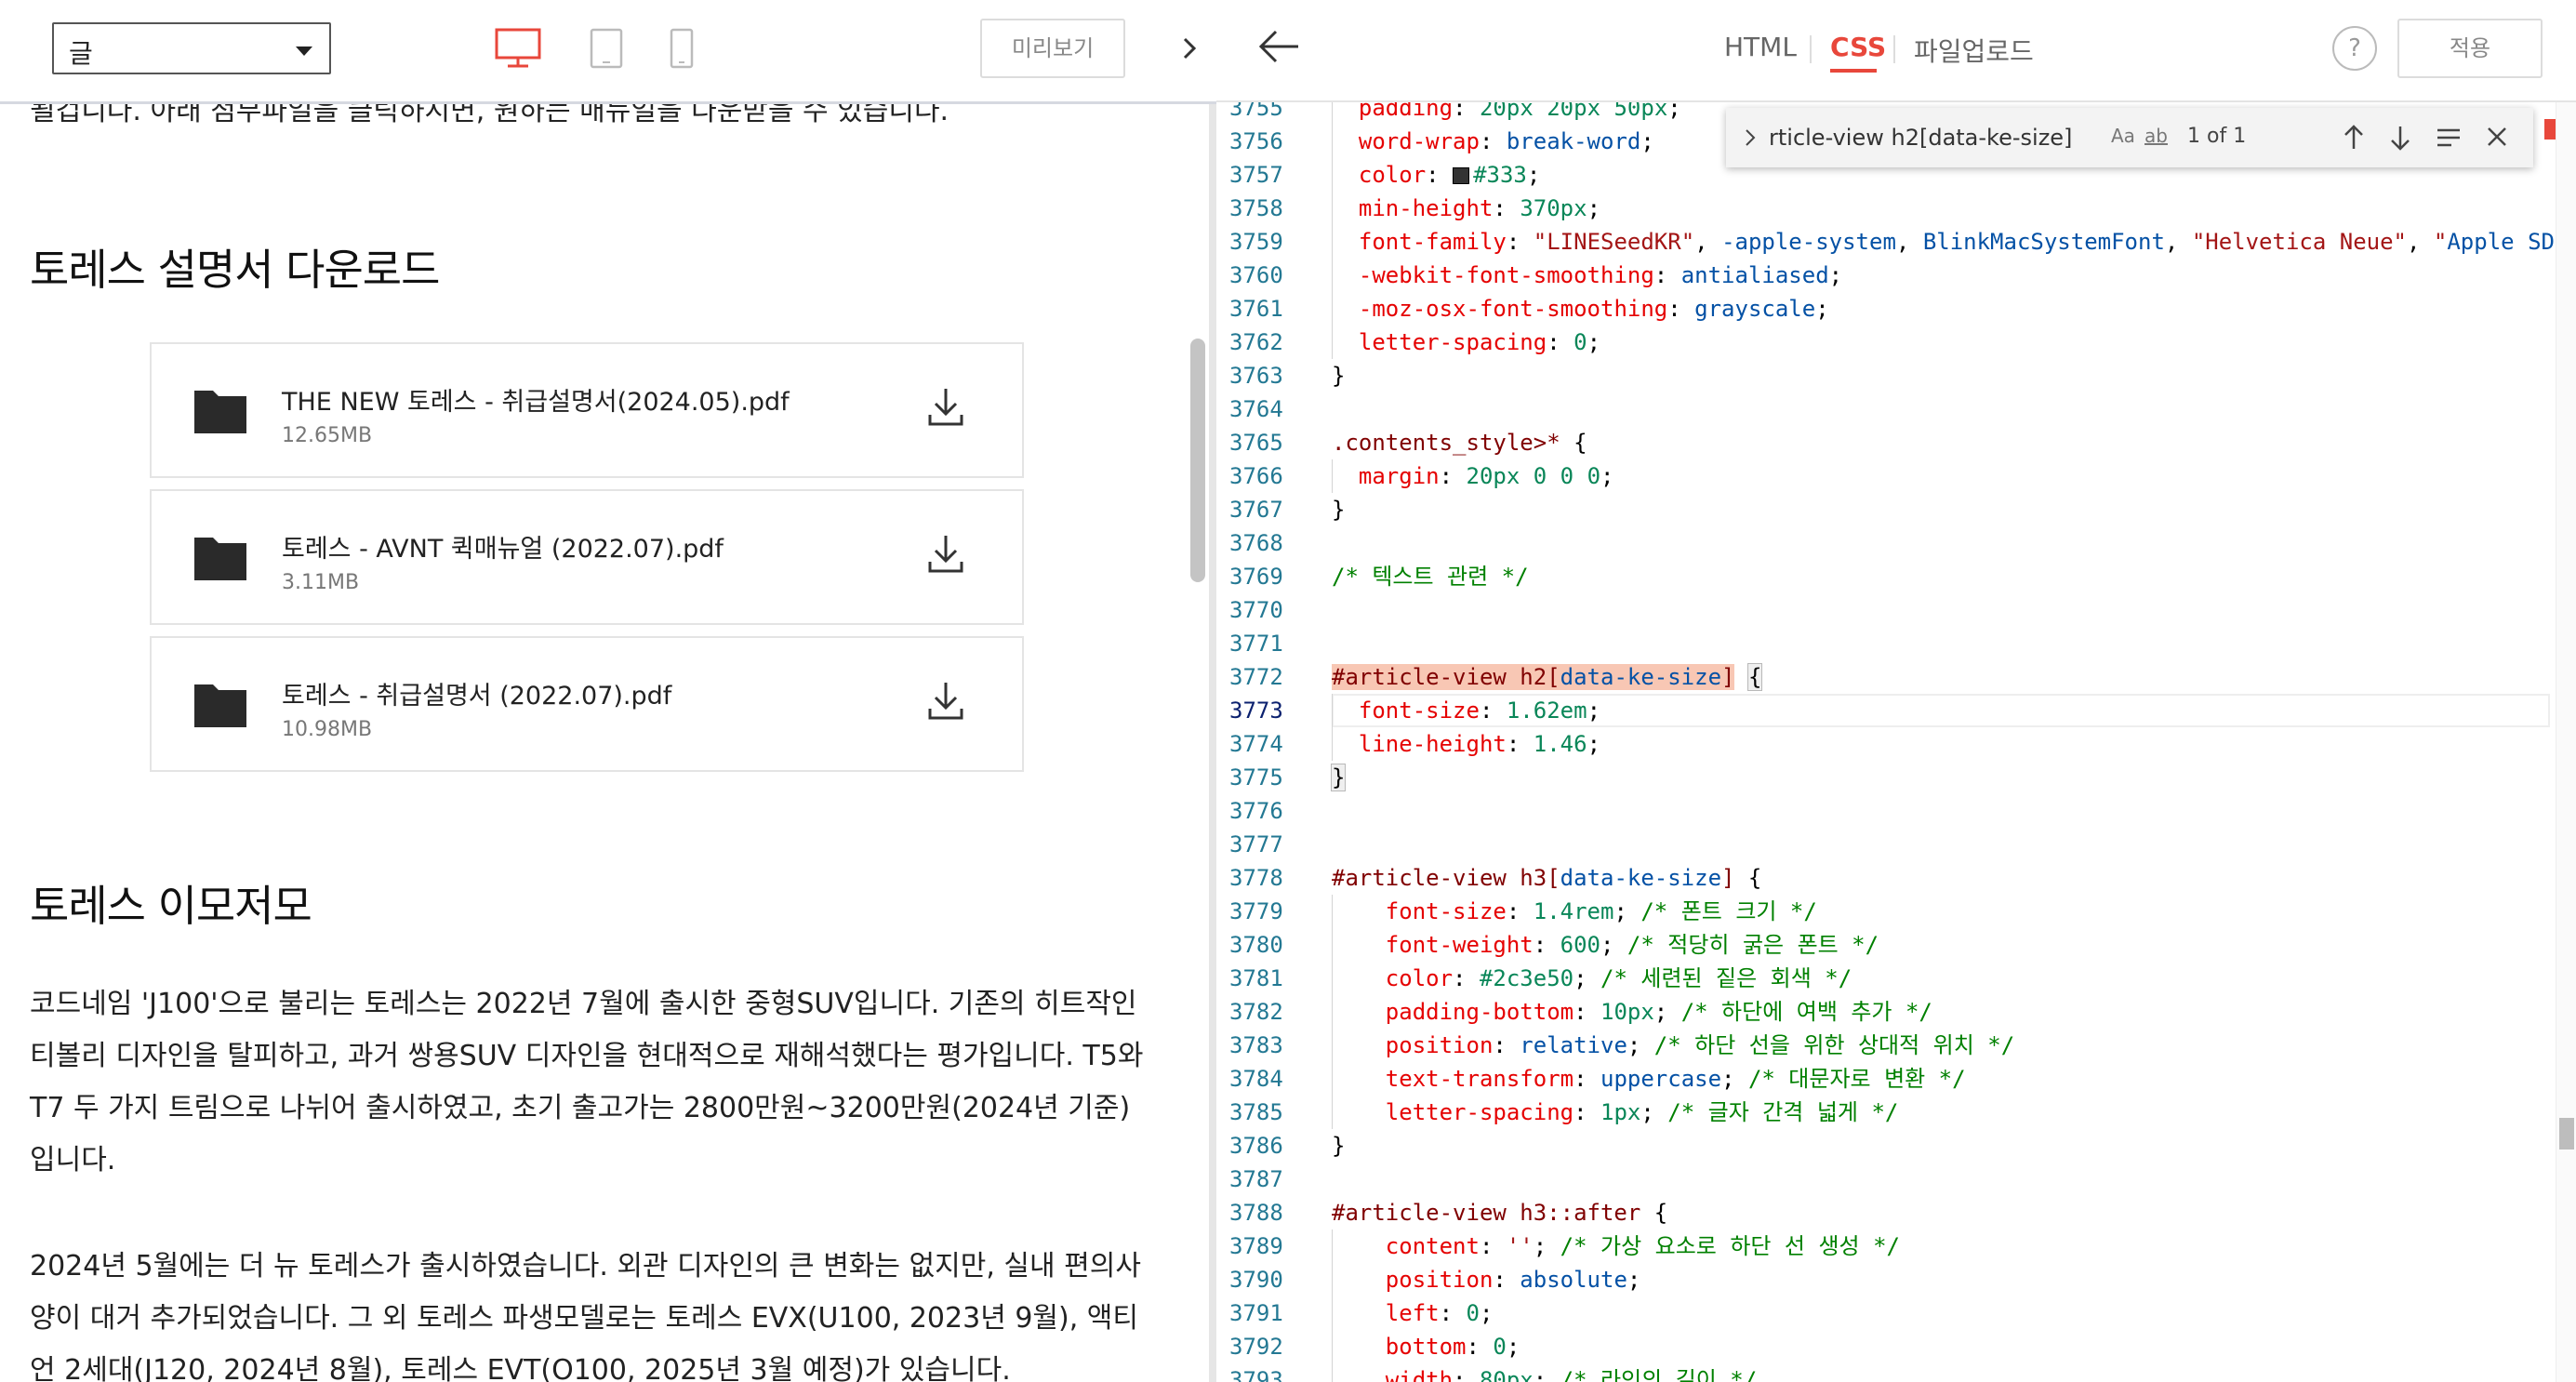 The width and height of the screenshot is (2576, 1382). I want to click on code-line: 3773 font-size: 1.62em;, so click(1886, 711).